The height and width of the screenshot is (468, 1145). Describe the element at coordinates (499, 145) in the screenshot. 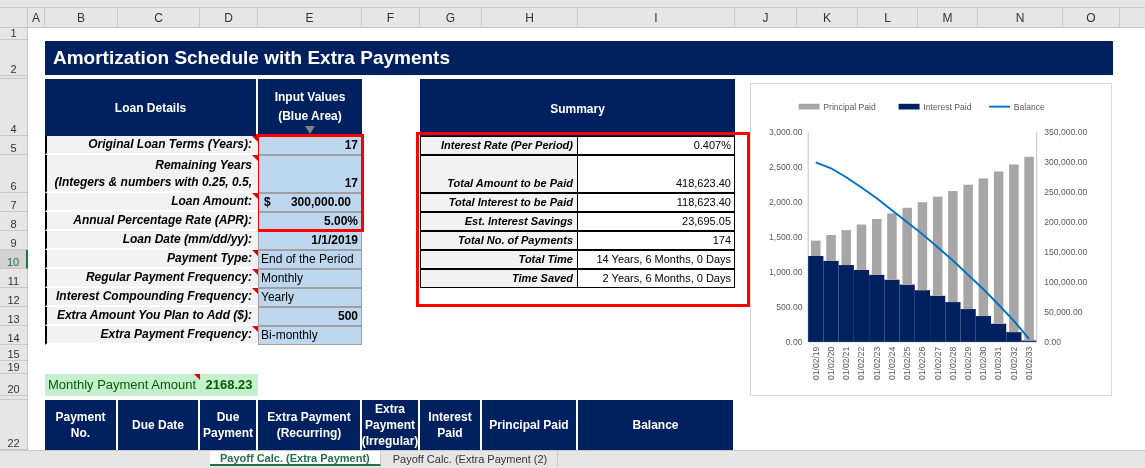

I see `summary-label: Interest Rate (Per Period)` at that location.